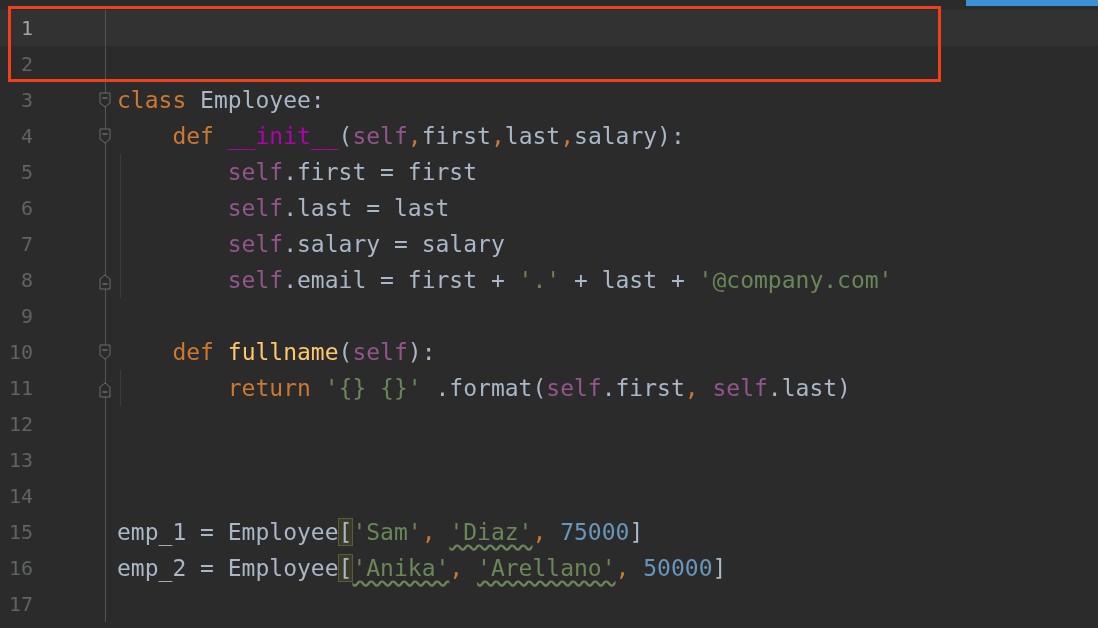 The height and width of the screenshot is (628, 1098). What do you see at coordinates (283, 208) in the screenshot?
I see `code-line: self.last = last` at bounding box center [283, 208].